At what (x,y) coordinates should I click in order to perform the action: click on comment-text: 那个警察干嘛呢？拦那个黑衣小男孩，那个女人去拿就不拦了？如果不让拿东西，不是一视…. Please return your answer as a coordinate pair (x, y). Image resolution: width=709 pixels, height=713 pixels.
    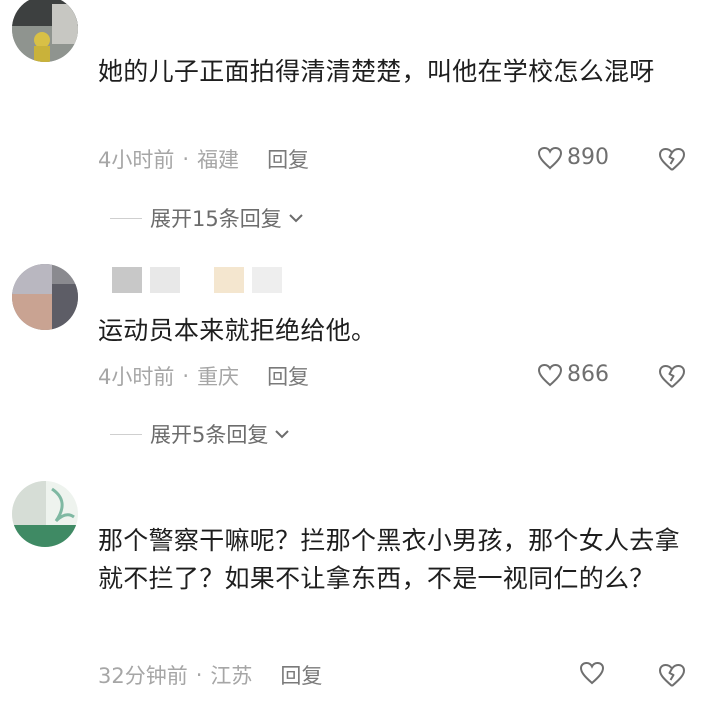
    Looking at the image, I should click on (389, 559).